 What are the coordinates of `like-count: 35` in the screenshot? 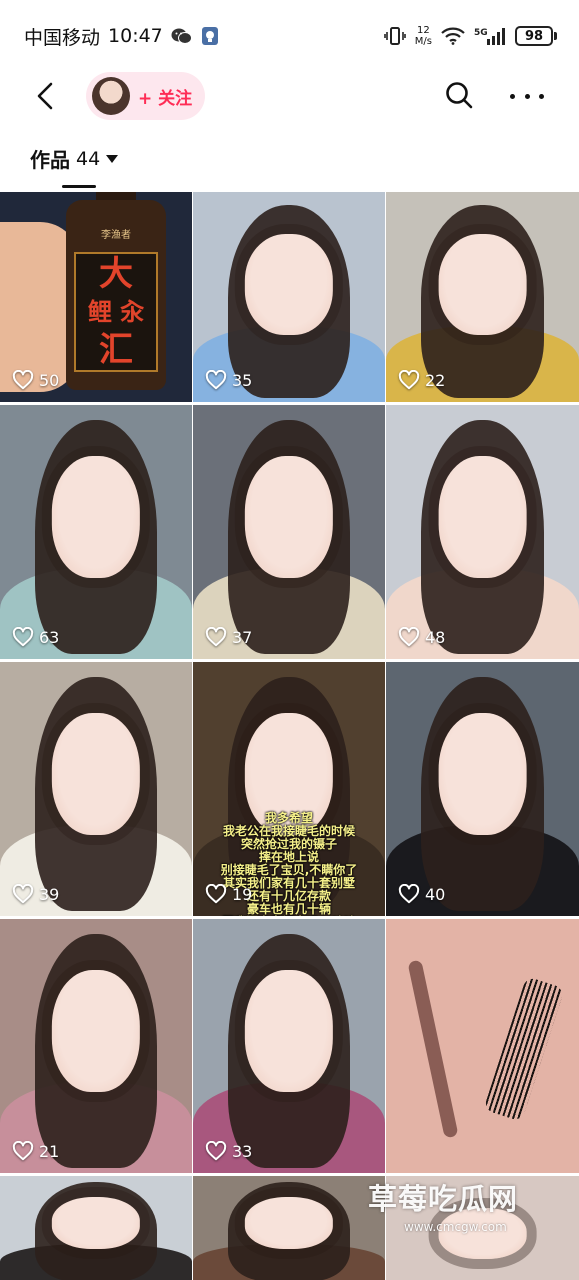 It's located at (228, 380).